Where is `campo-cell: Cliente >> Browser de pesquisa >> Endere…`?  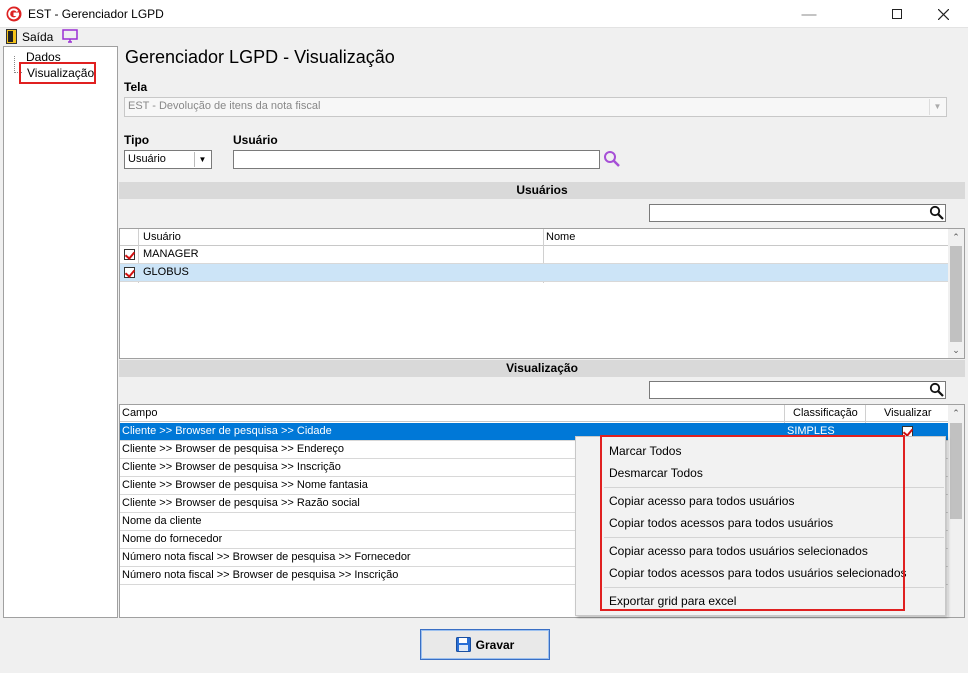
campo-cell: Cliente >> Browser de pesquisa >> Endere… is located at coordinates (233, 449).